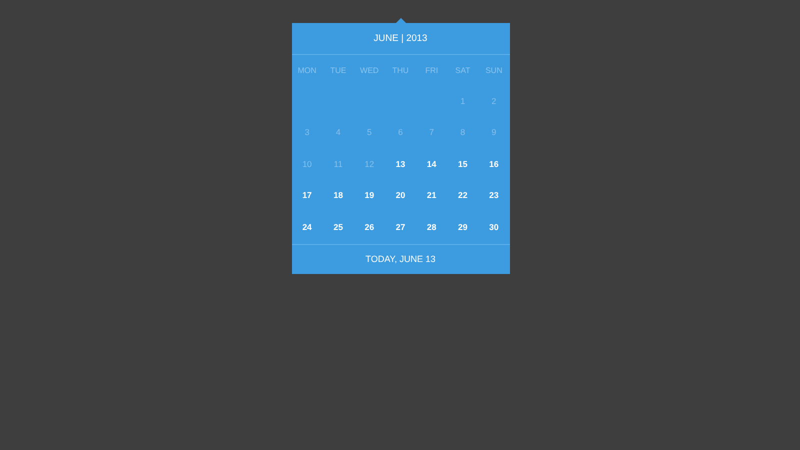 The height and width of the screenshot is (450, 800). I want to click on calendar-day: 11, so click(338, 164).